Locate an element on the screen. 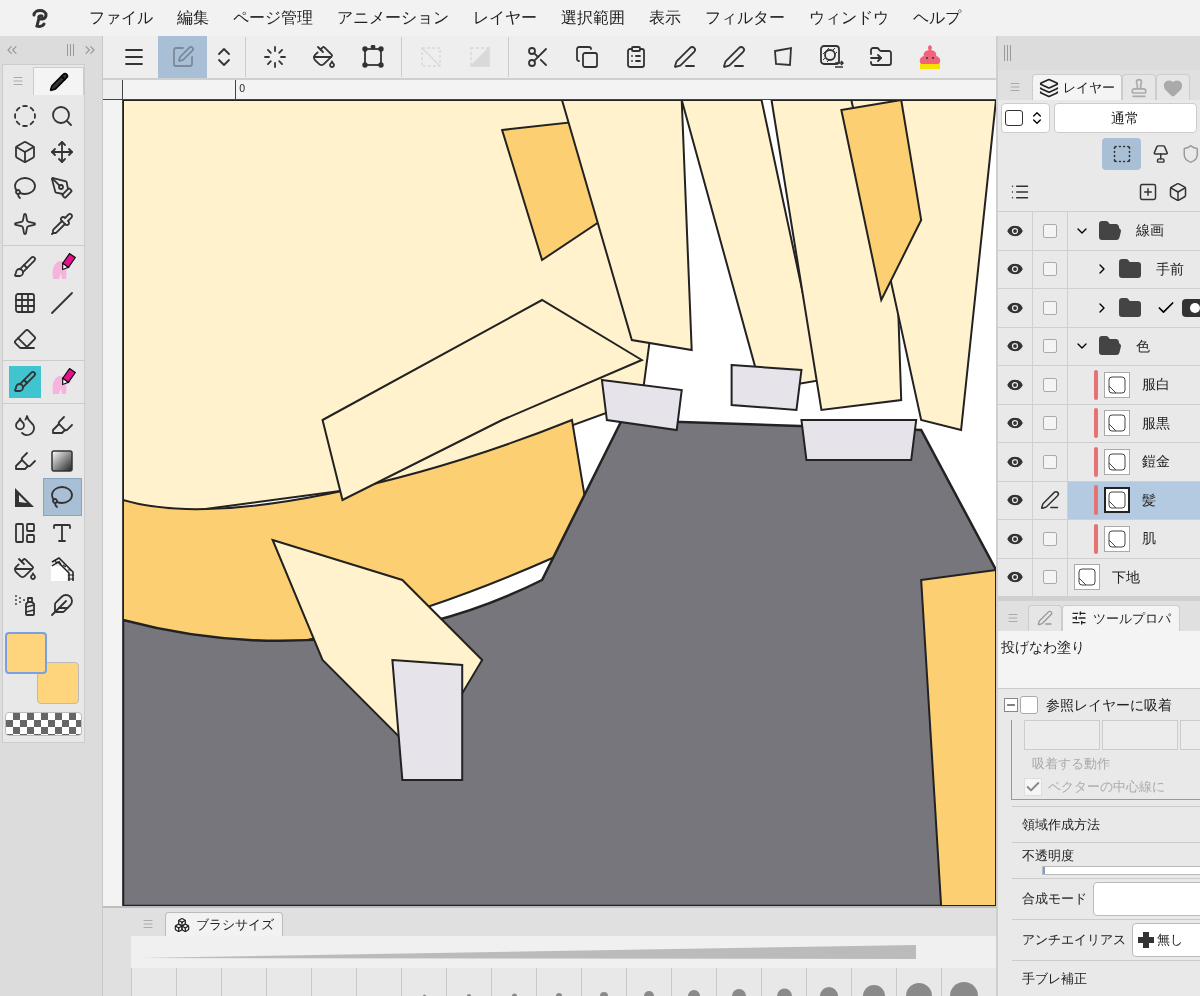  sparkle-icon is located at coordinates (24, 224).